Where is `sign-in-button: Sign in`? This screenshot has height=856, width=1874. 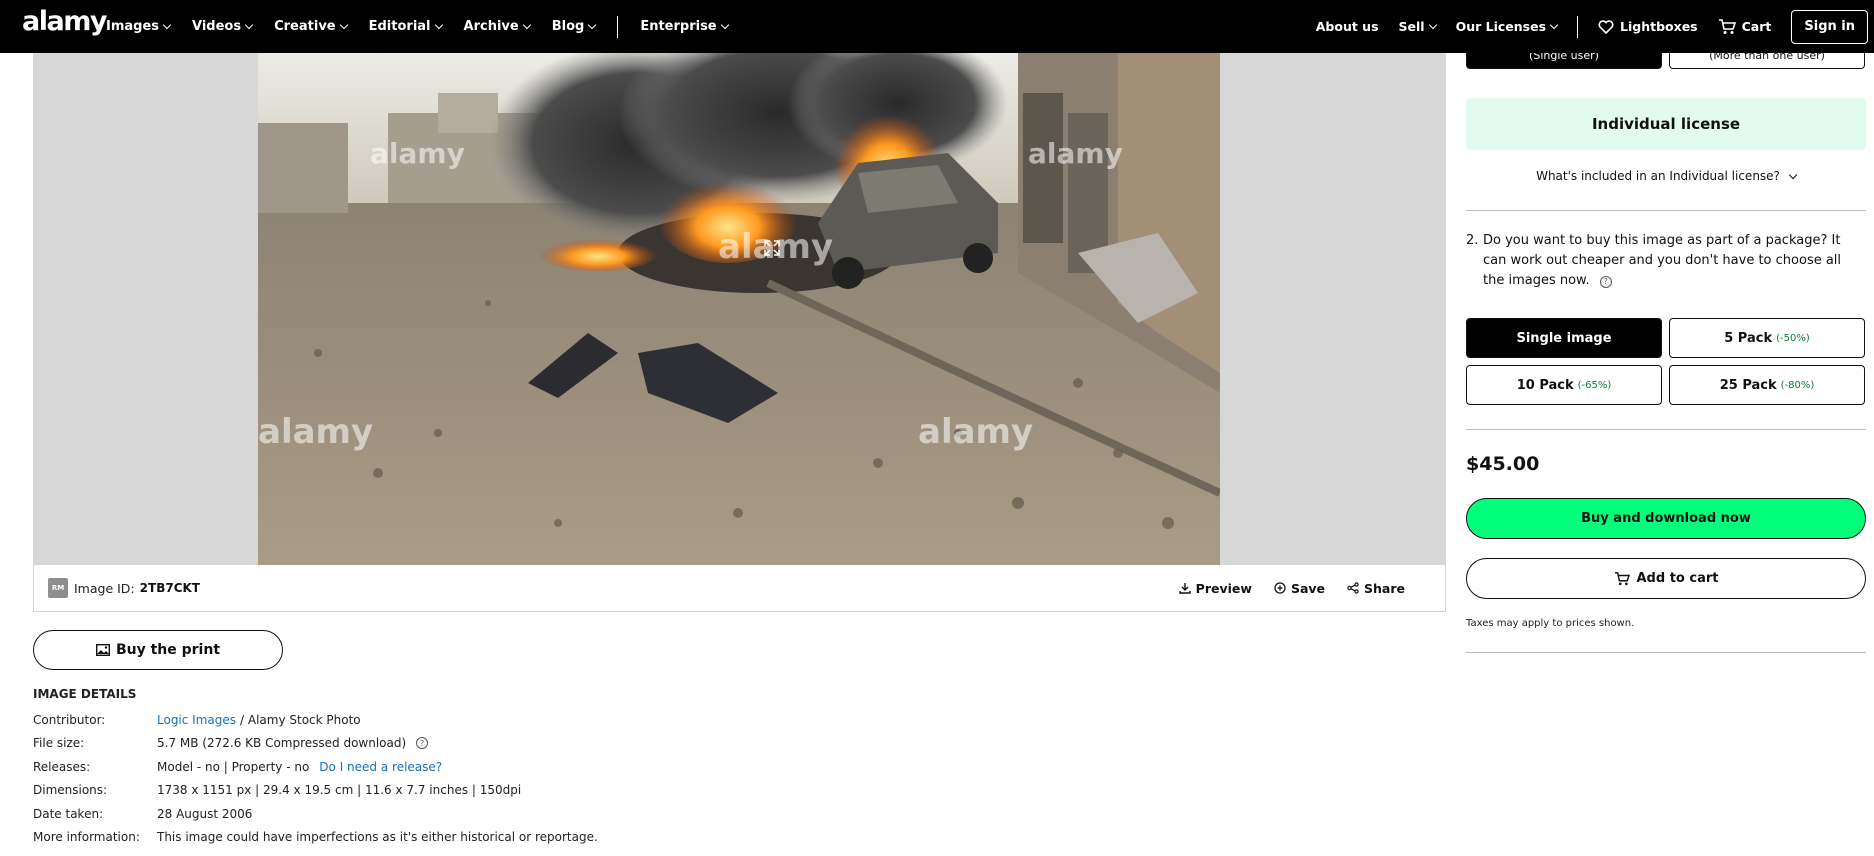 sign-in-button: Sign in is located at coordinates (1829, 26).